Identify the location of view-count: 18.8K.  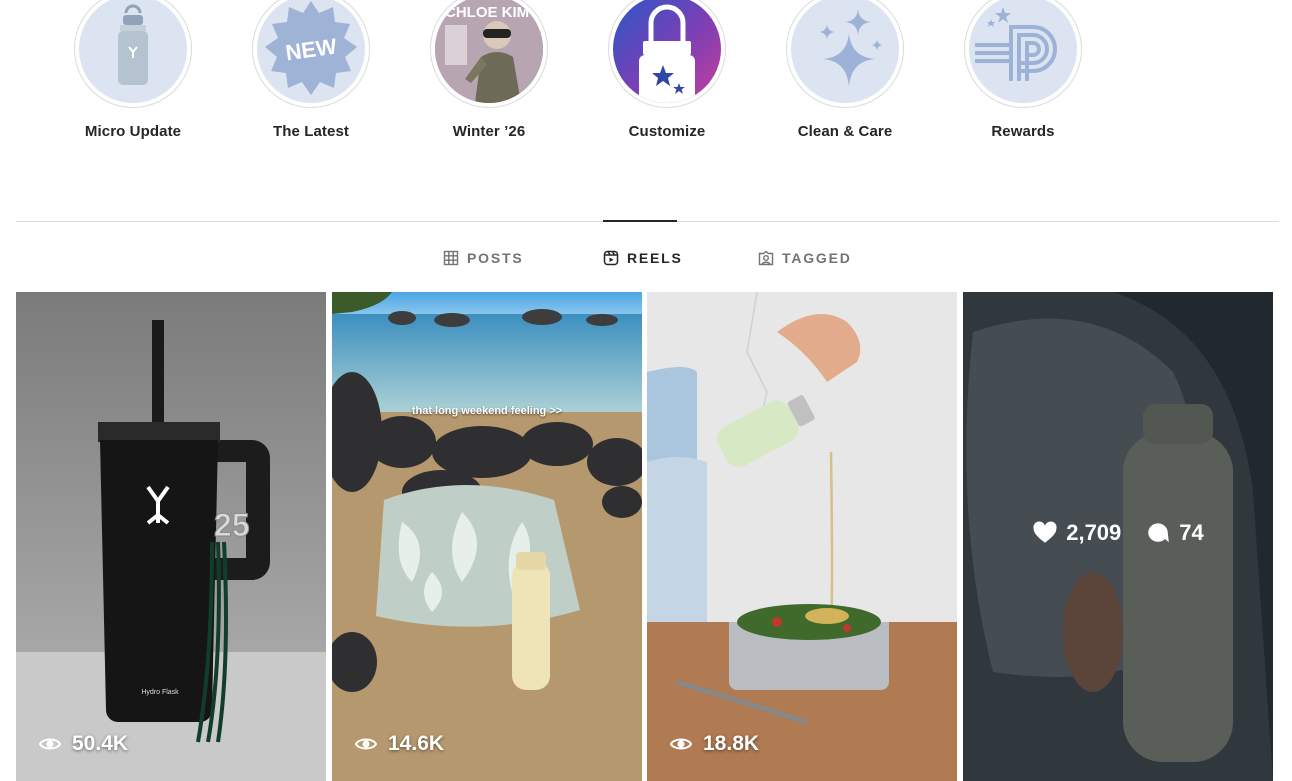
(714, 744).